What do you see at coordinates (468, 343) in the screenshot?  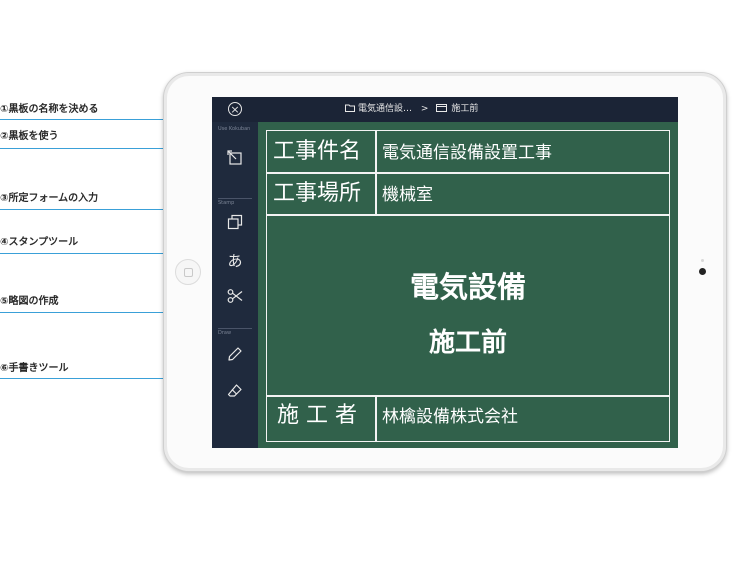 I see `board-main-line-2: 施工前` at bounding box center [468, 343].